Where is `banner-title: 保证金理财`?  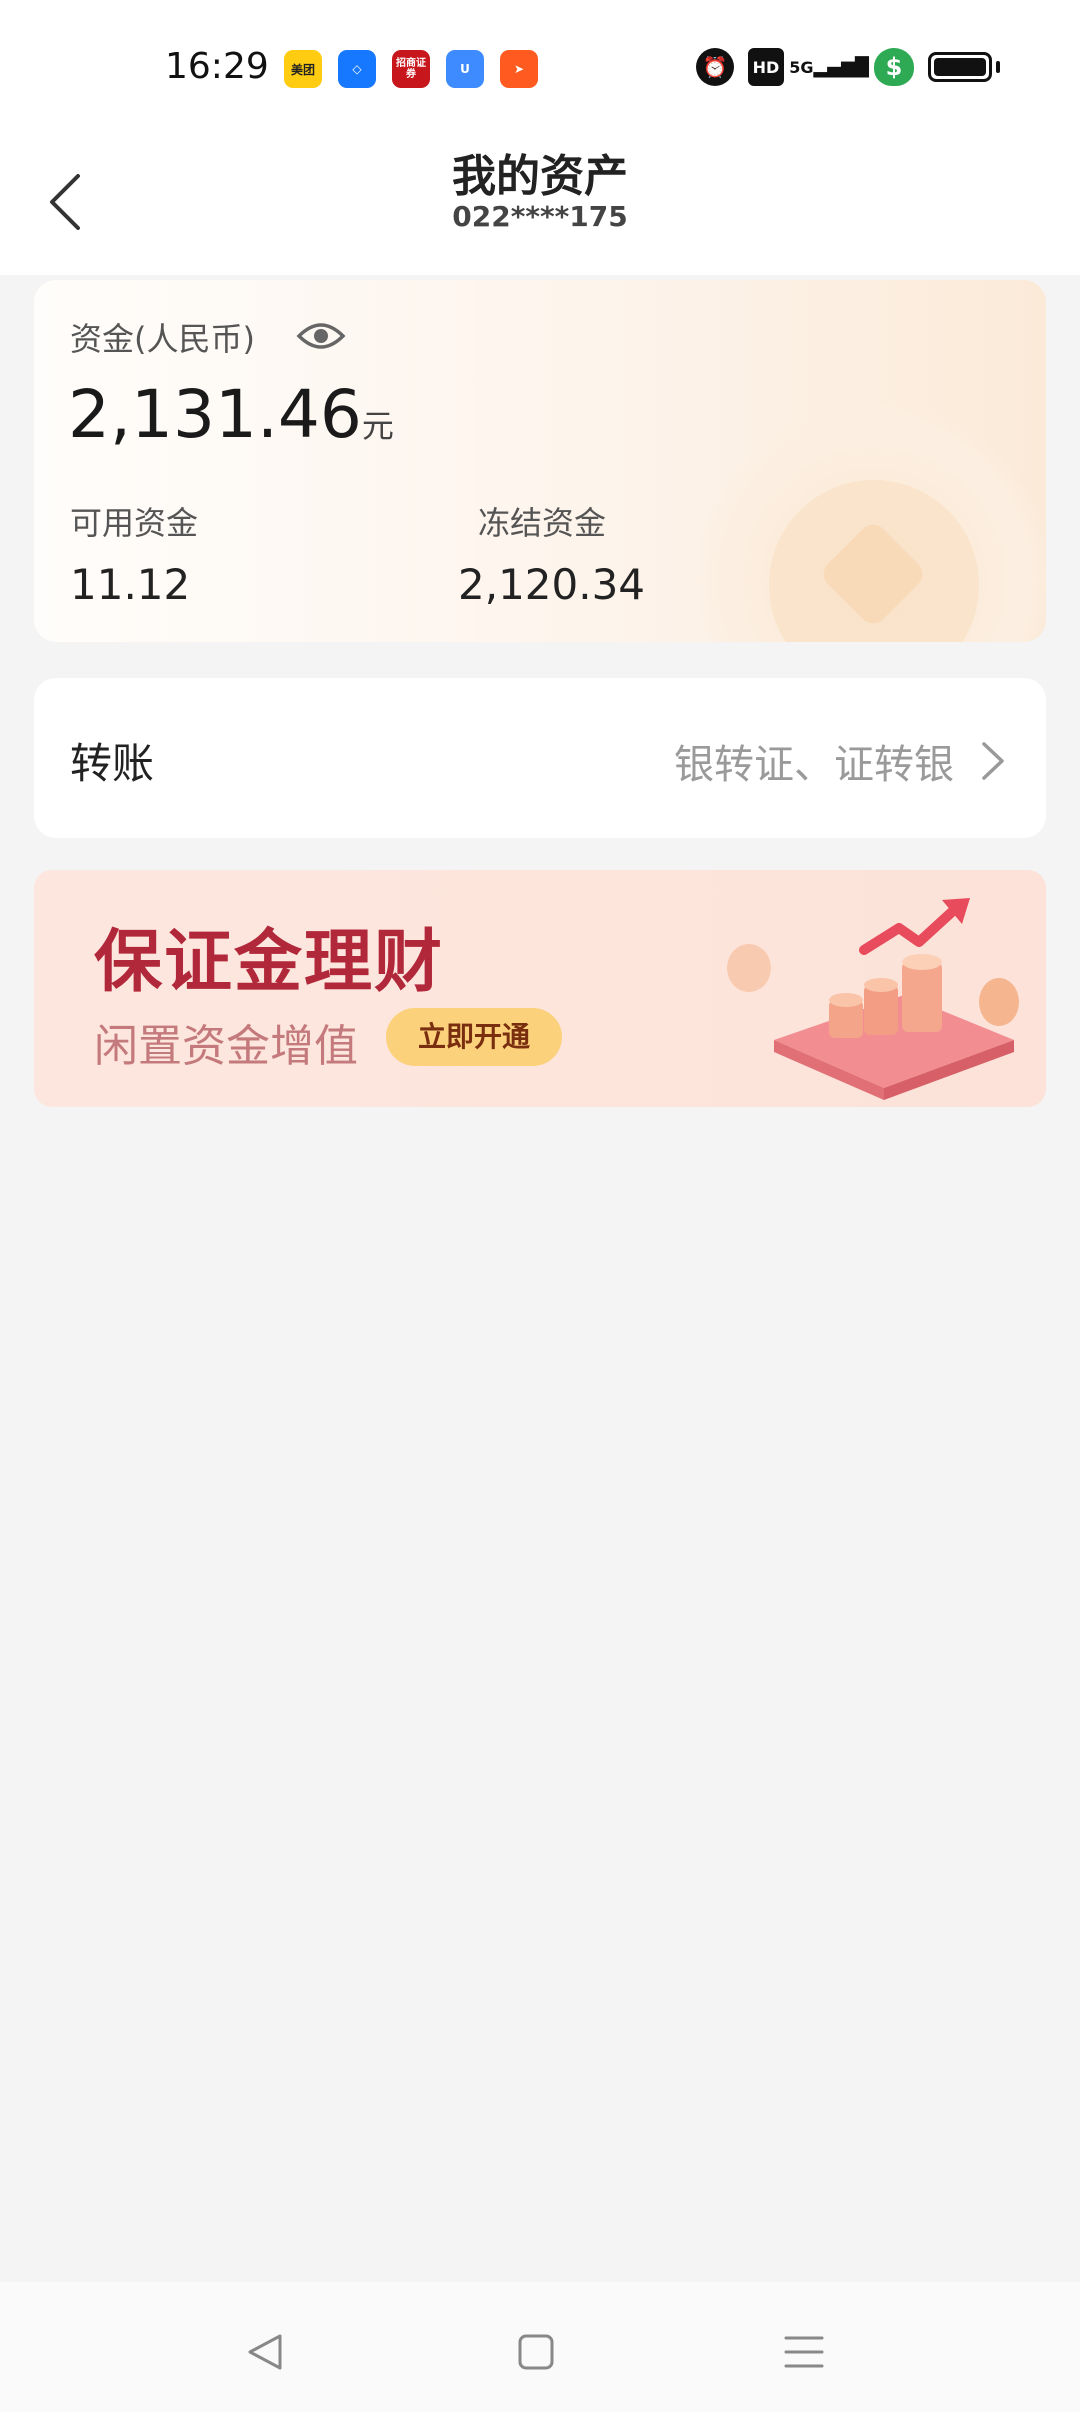
banner-title: 保证金理财 is located at coordinates (269, 962).